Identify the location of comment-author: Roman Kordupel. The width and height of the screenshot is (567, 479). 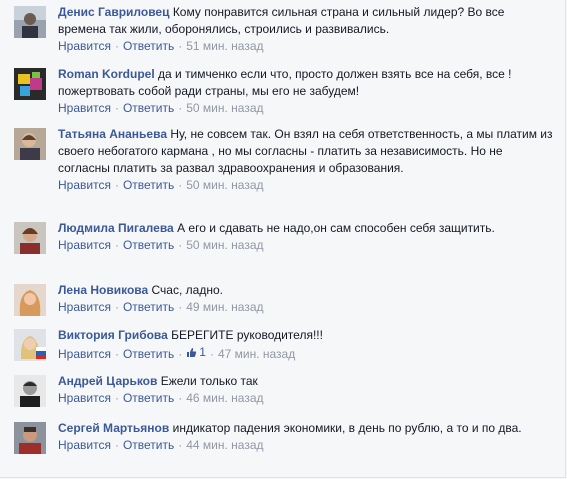
(106, 74).